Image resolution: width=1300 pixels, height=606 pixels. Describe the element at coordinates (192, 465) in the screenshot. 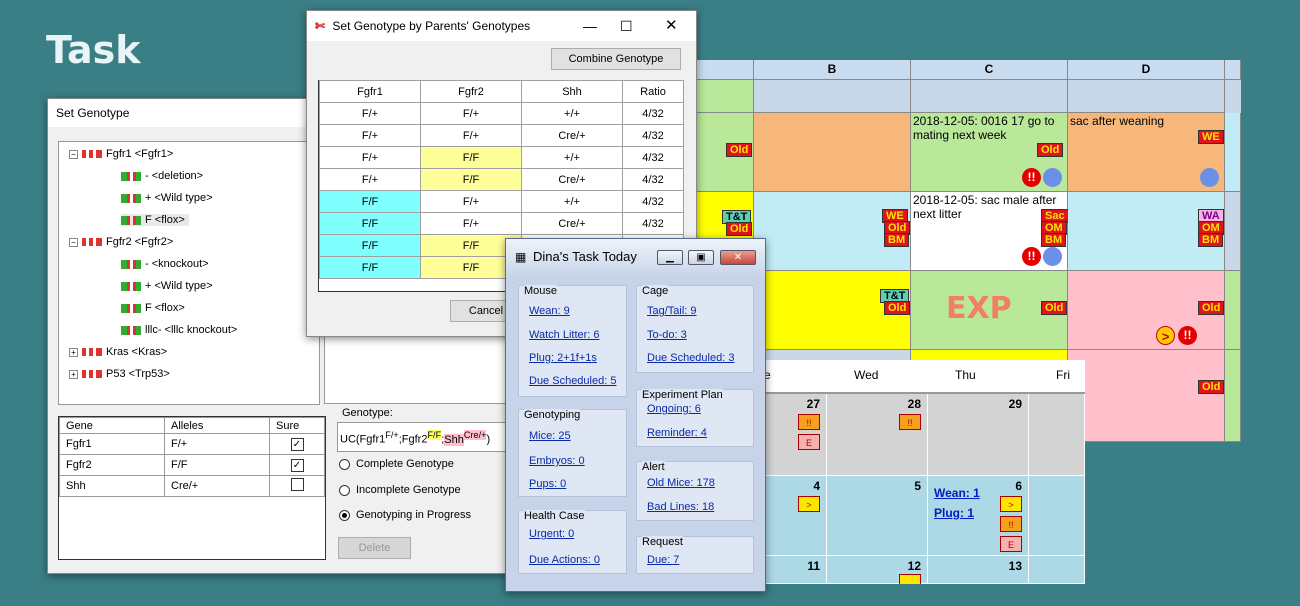

I see `table-row: Fgfr2 F/F ✓` at that location.